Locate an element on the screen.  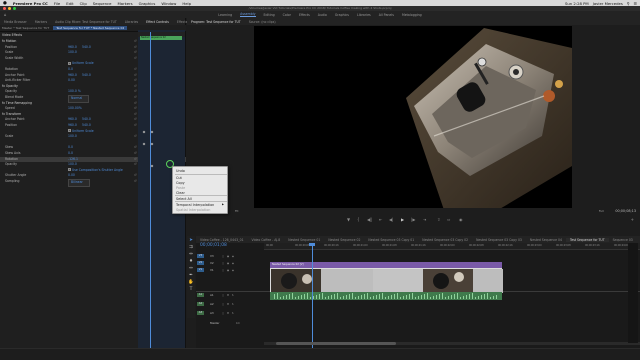
keyframe-clip-bar: Nested Sequence 02 is located at coordinates (161, 38).